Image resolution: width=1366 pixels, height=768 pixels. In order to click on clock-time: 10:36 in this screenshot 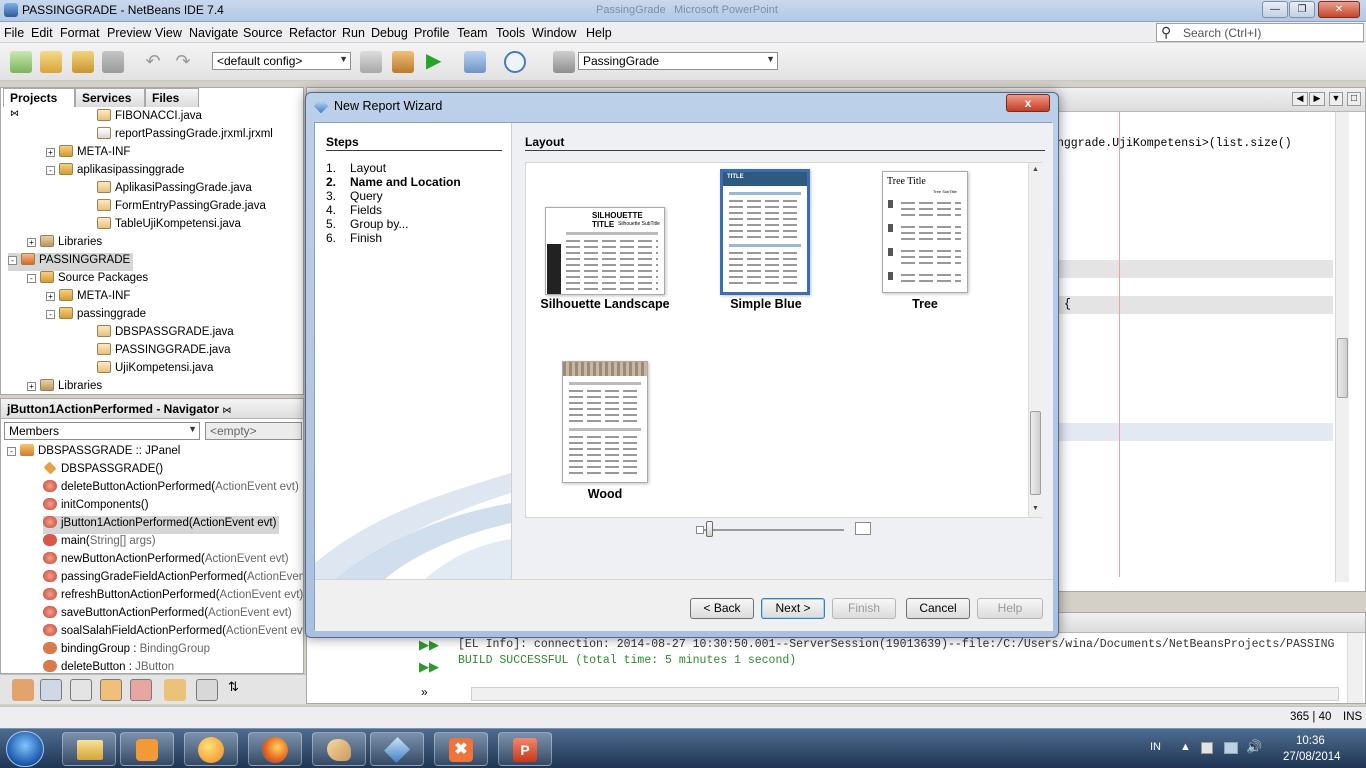, I will do `click(1310, 741)`.